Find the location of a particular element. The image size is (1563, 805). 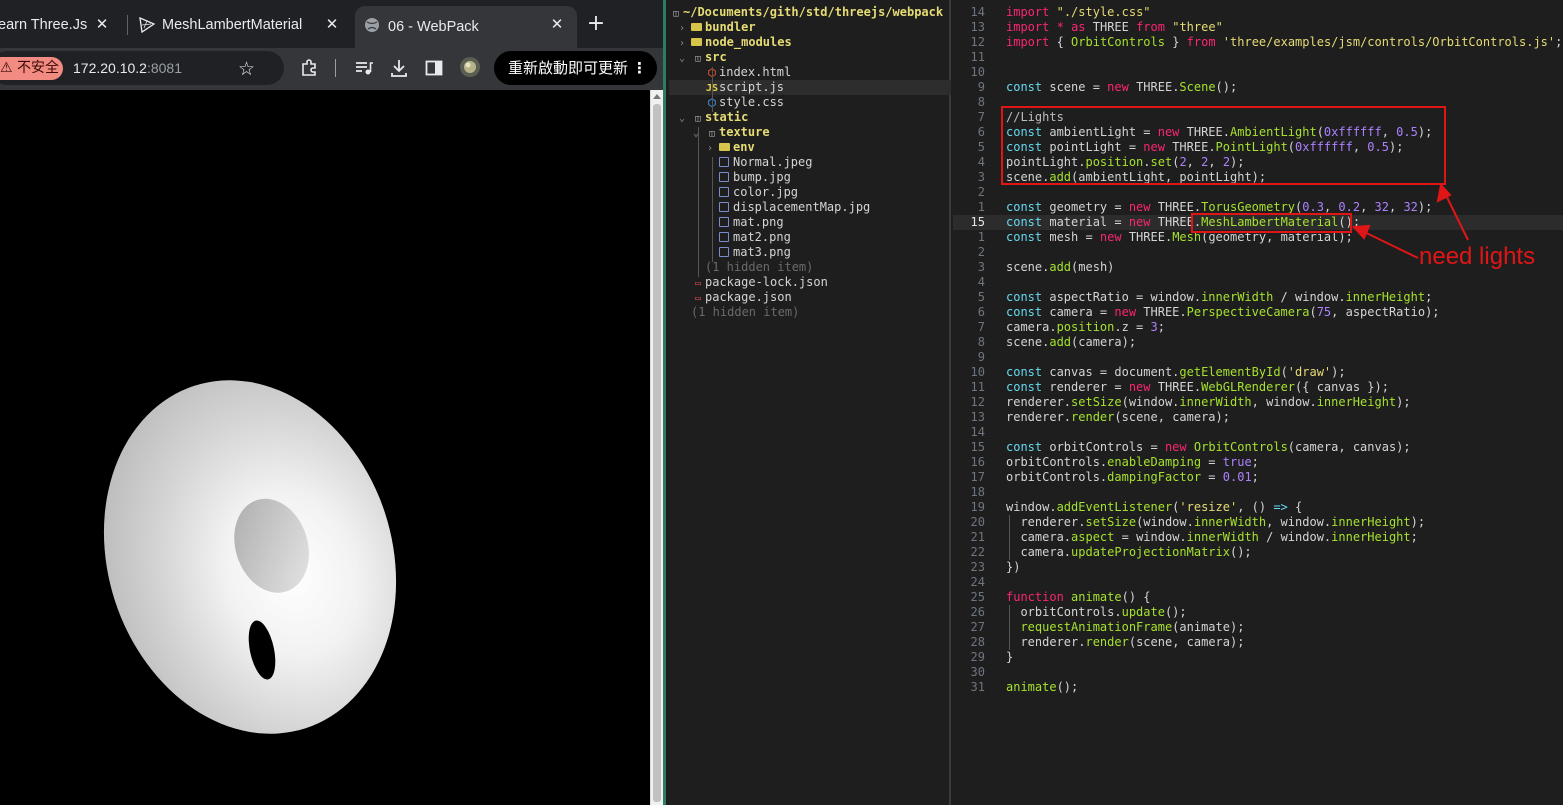

code-line: 8 is located at coordinates (1258, 102).